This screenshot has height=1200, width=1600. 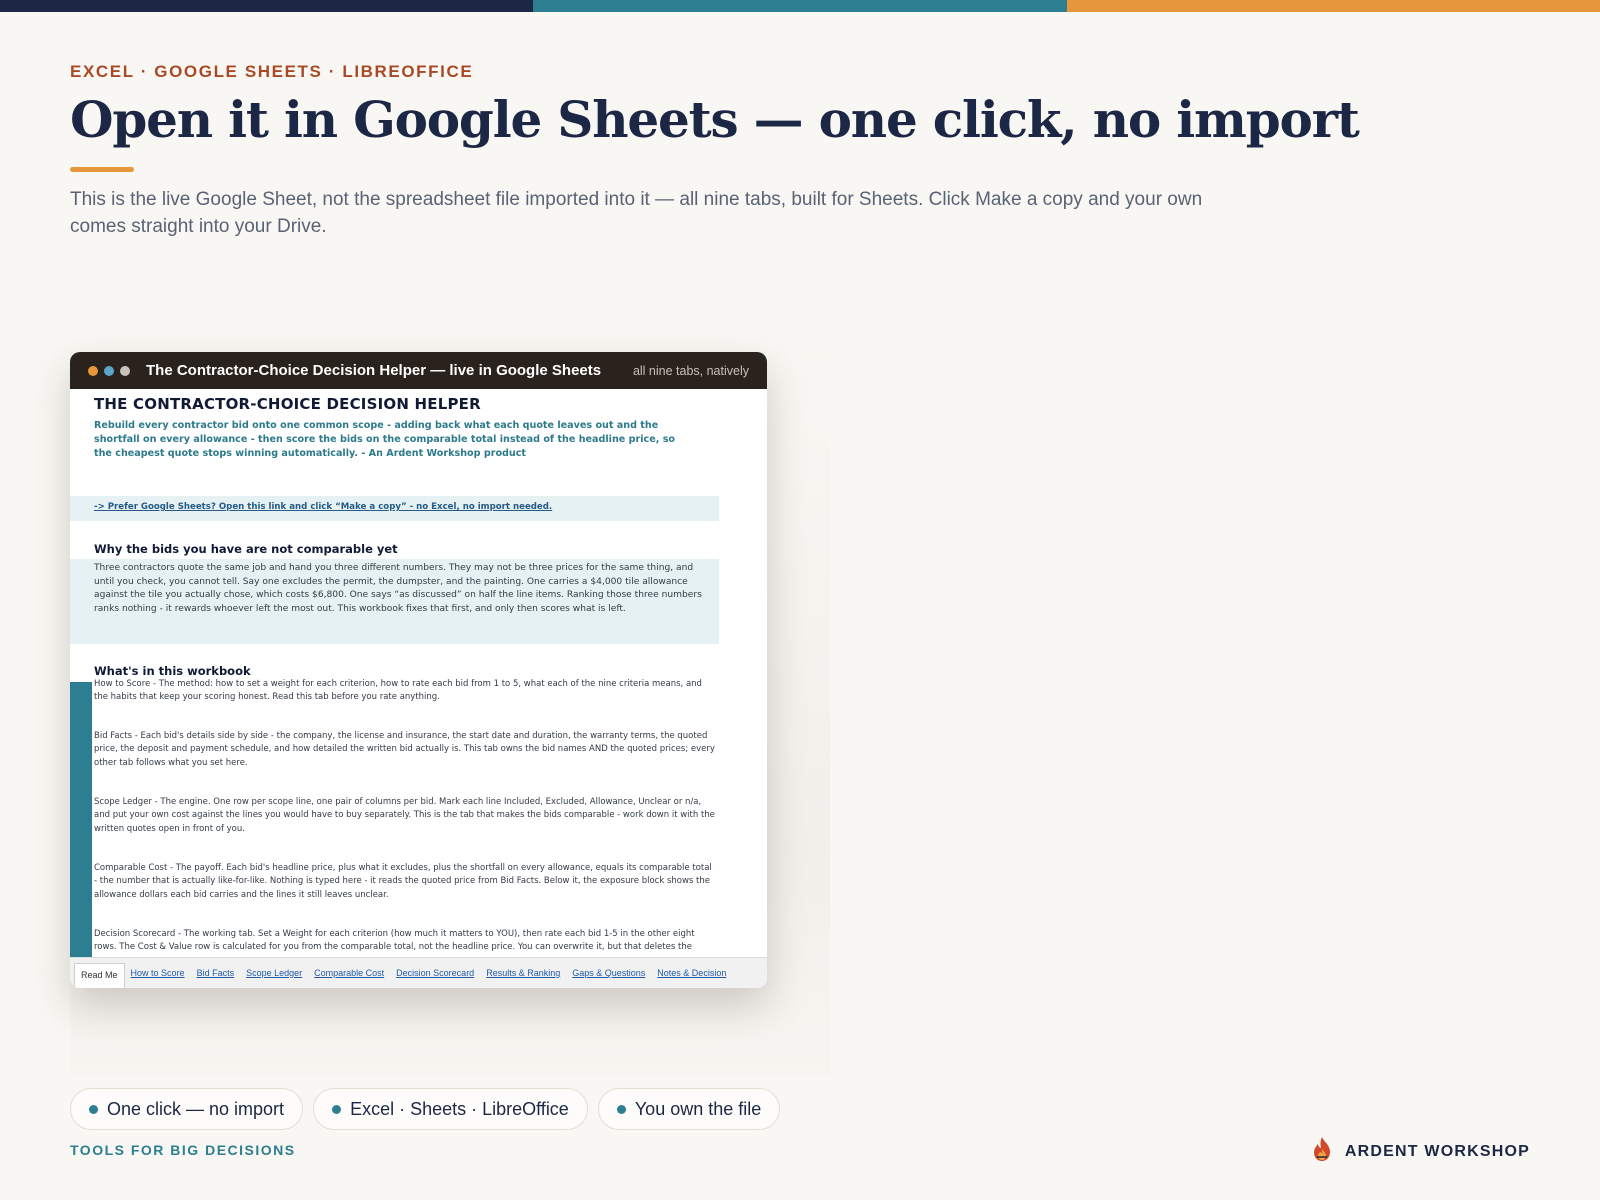 What do you see at coordinates (698, 1108) in the screenshot?
I see `pill-label: You own the file` at bounding box center [698, 1108].